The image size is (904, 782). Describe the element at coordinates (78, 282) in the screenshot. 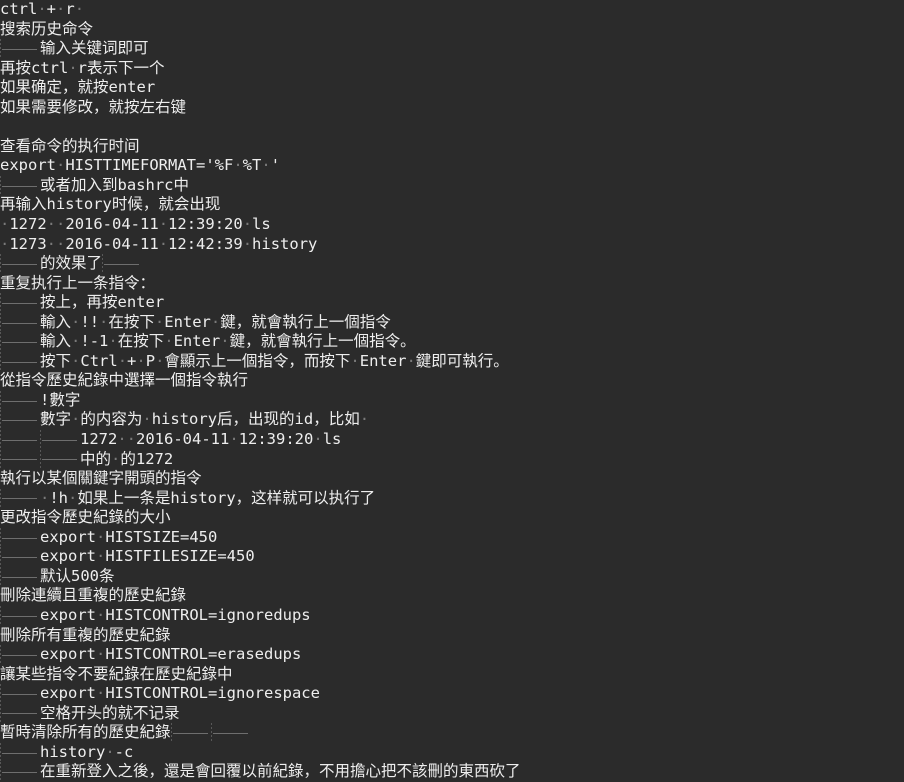

I see `line-text: 重复执行上一条指令：` at that location.